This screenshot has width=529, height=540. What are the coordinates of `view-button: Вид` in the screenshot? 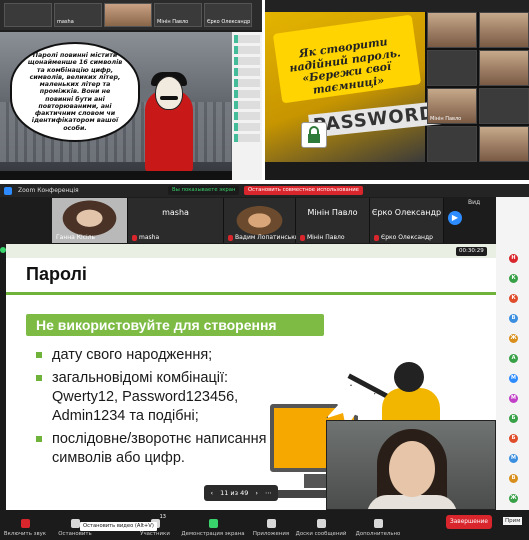 It's located at (474, 202).